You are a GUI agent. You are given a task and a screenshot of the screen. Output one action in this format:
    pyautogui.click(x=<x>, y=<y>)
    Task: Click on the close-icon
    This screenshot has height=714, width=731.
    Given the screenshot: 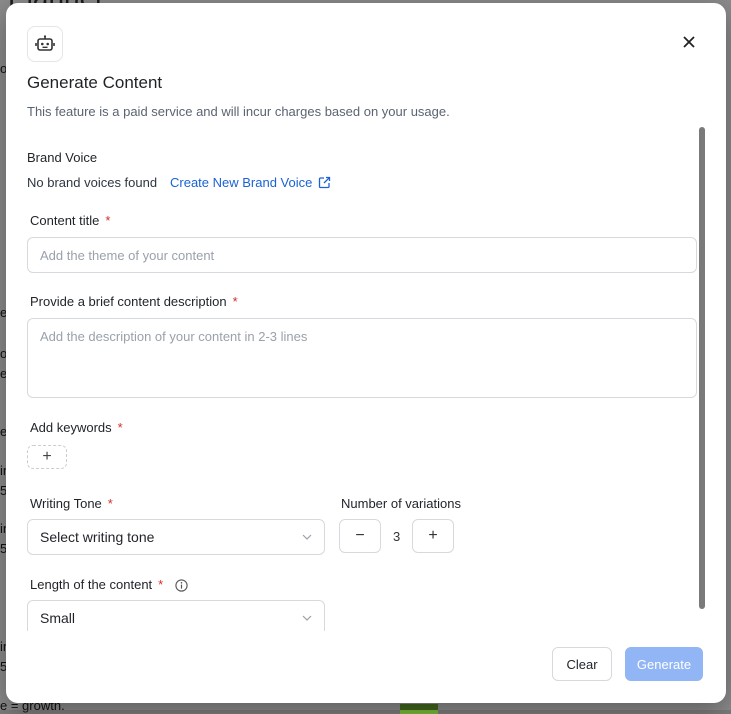 What is the action you would take?
    pyautogui.click(x=689, y=42)
    